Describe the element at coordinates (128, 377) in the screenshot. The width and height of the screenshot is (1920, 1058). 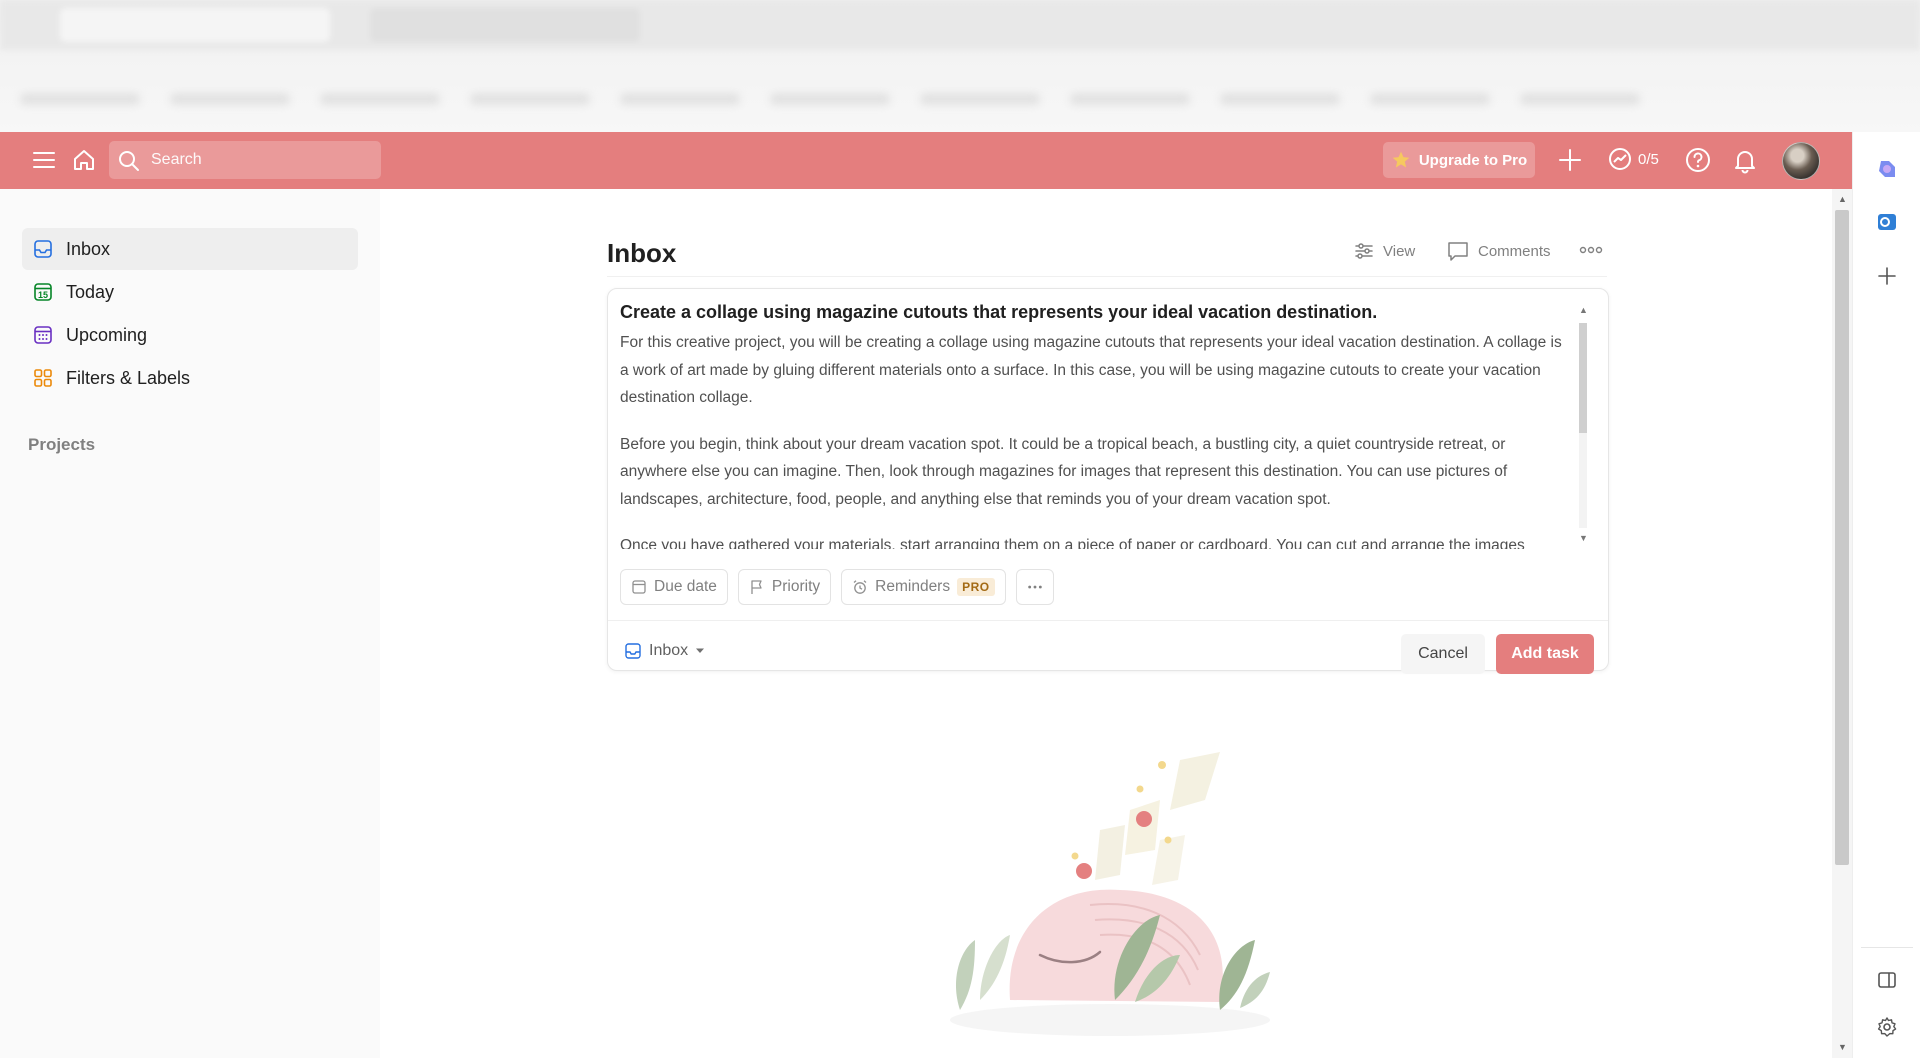
I see `sidebar-item-label: Filters & Labels` at that location.